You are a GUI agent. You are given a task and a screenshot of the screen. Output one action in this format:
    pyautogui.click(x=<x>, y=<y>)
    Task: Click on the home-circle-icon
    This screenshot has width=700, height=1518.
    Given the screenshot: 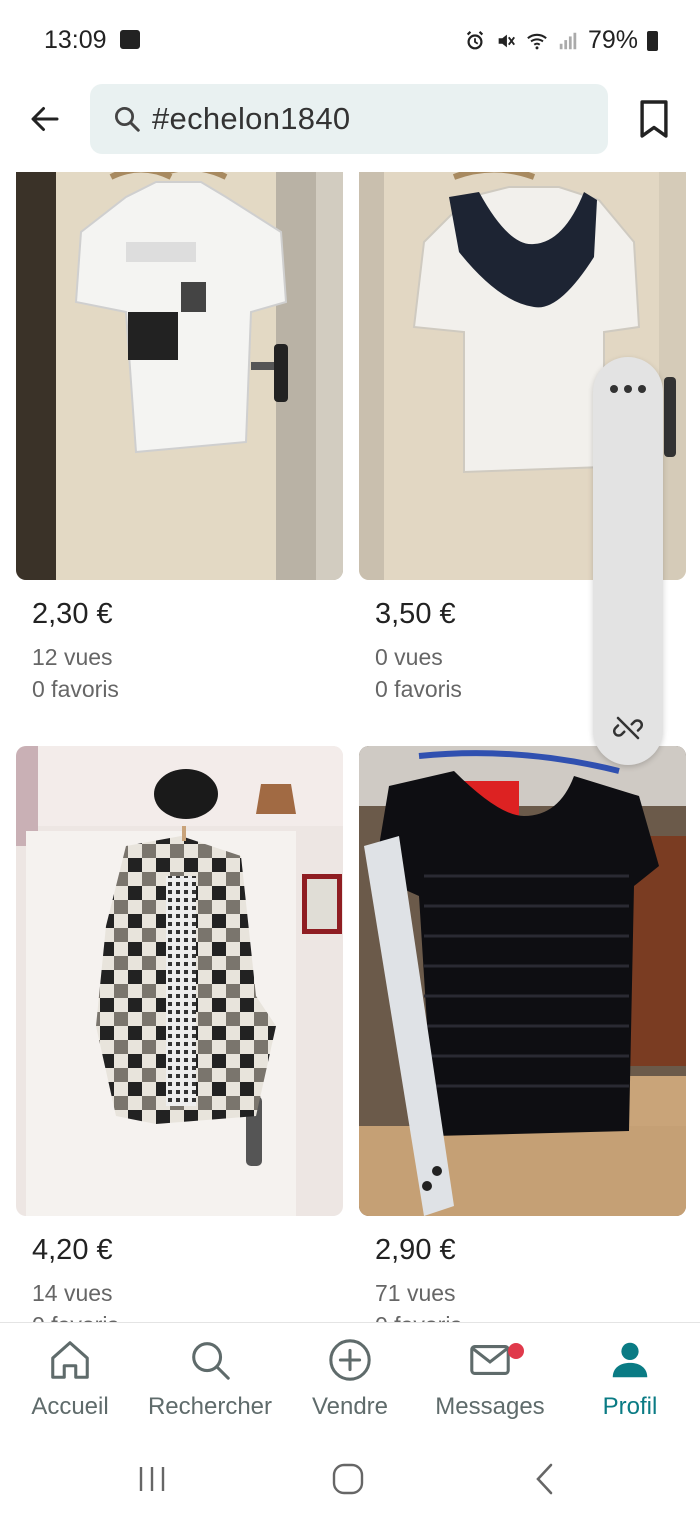 What is the action you would take?
    pyautogui.click(x=348, y=1479)
    